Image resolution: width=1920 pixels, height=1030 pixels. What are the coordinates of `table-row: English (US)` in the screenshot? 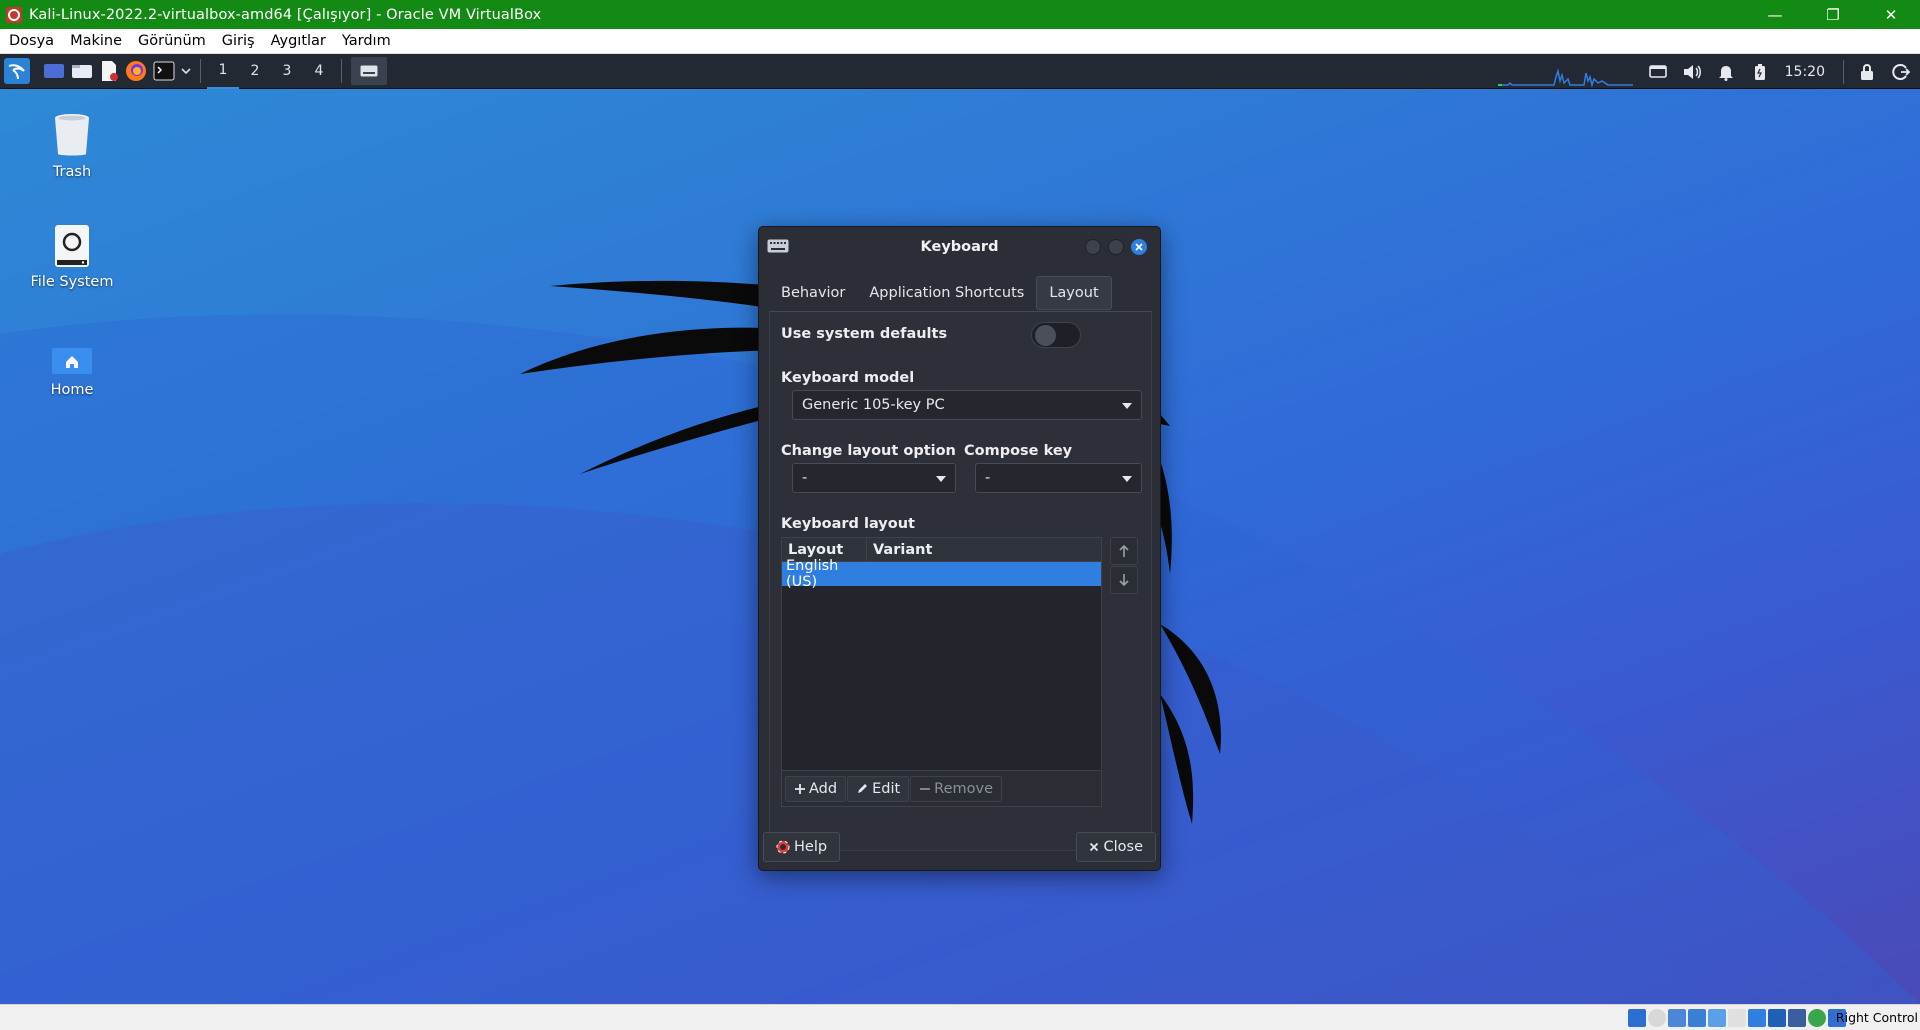 It's located at (941, 574).